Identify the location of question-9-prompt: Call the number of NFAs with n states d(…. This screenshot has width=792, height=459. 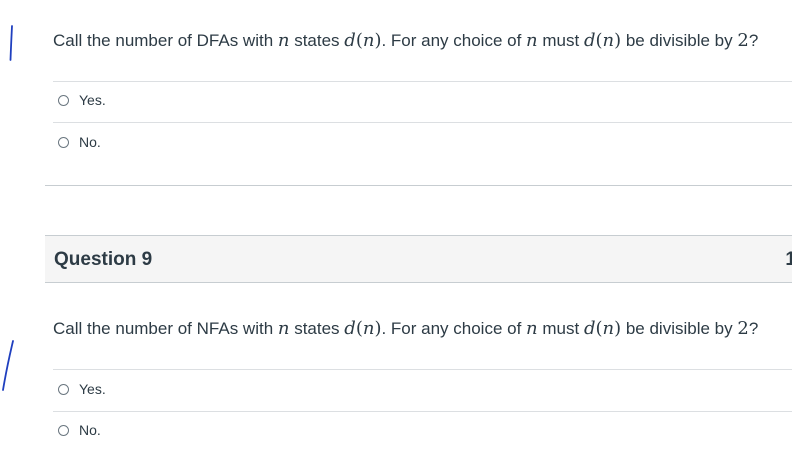
(406, 328).